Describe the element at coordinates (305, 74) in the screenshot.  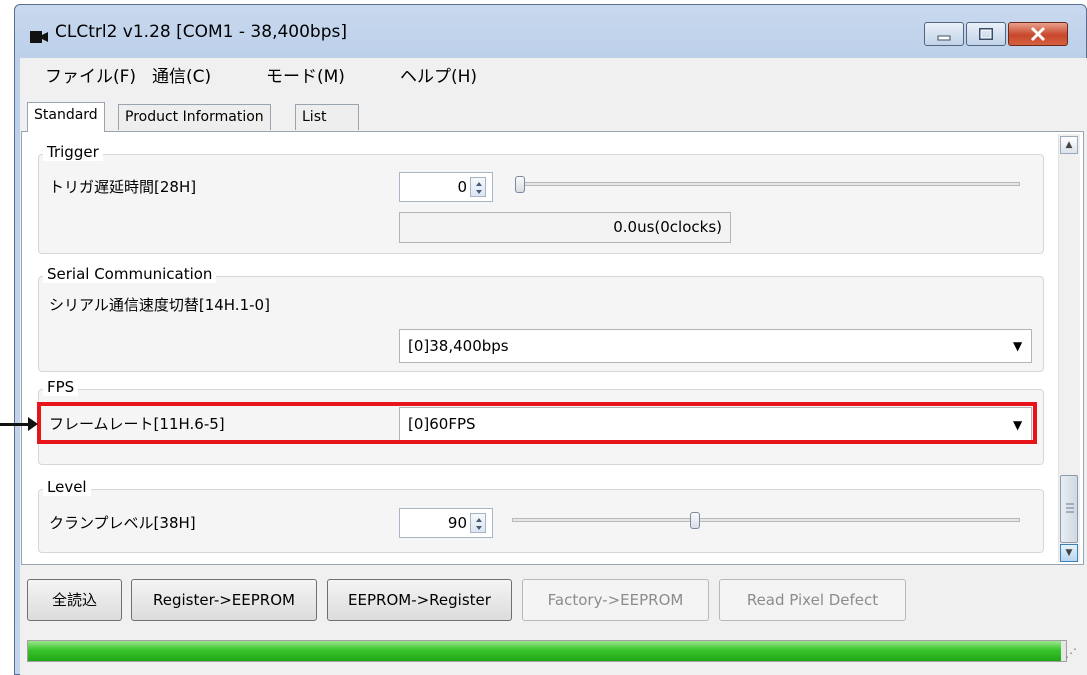
I see `menu-mode: モード(M)` at that location.